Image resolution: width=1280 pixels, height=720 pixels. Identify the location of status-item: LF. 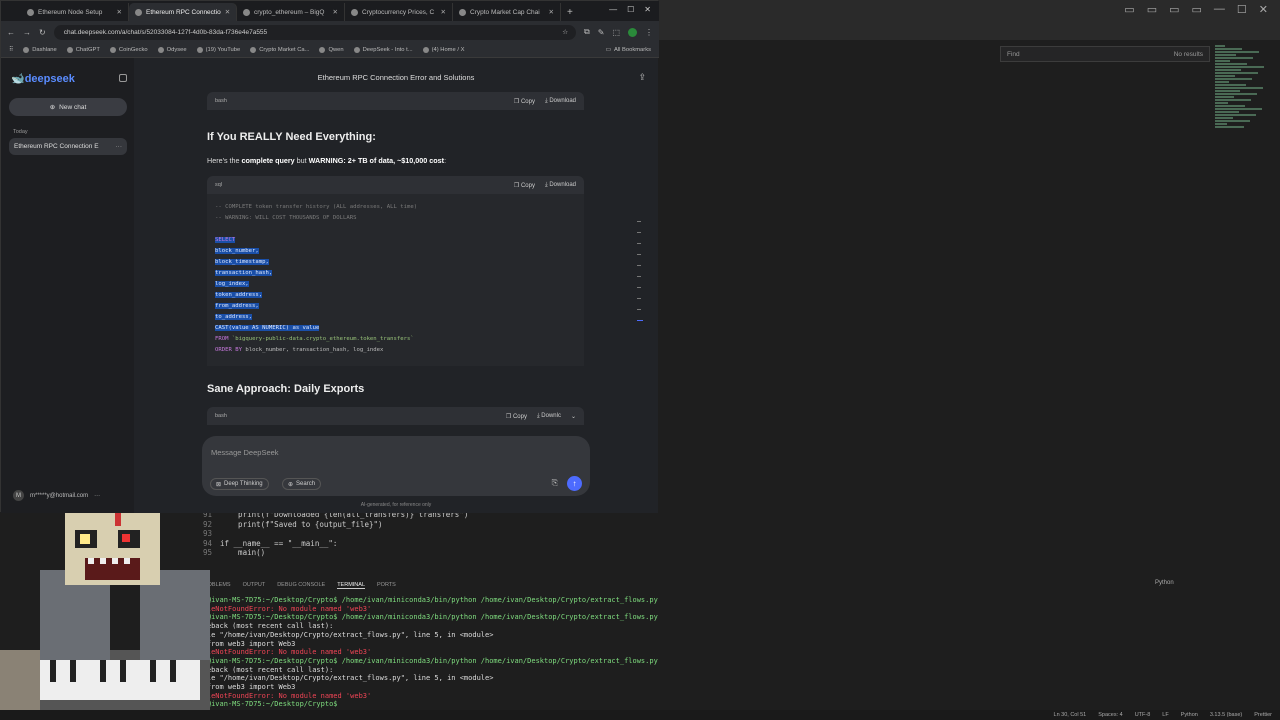
(1165, 715).